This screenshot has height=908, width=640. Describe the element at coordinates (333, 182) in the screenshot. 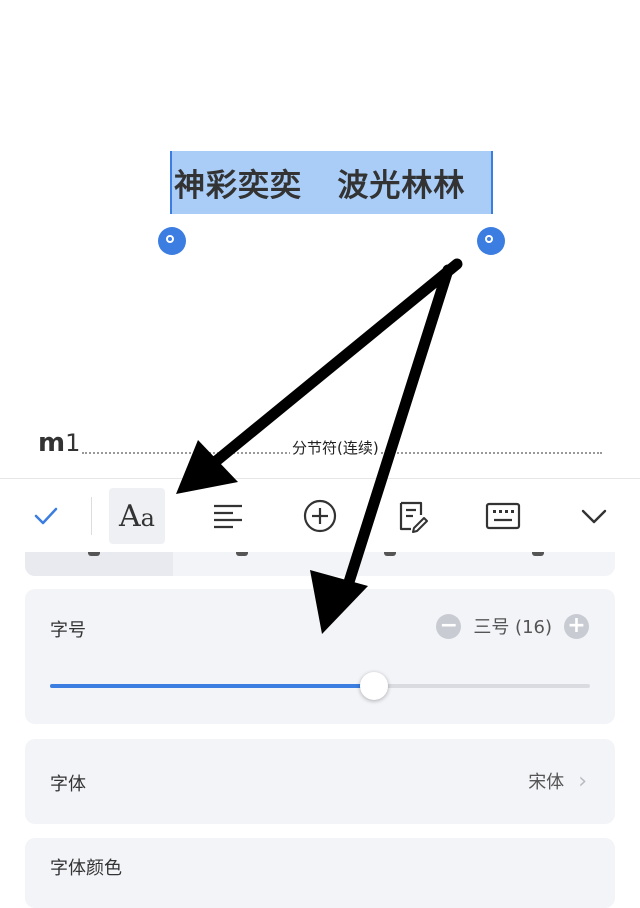

I see `selected-text: 神彩奕奕 波光林林` at that location.